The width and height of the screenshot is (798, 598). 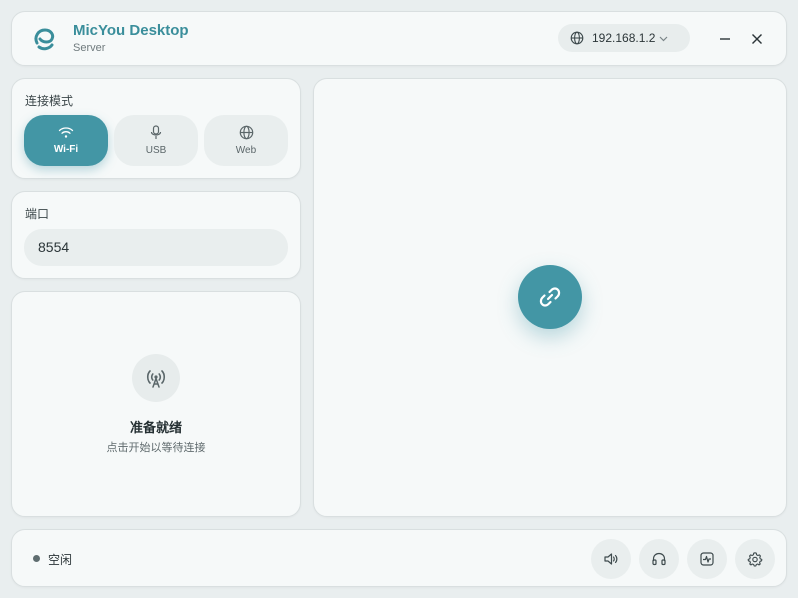 I want to click on activity-icon, so click(x=707, y=559).